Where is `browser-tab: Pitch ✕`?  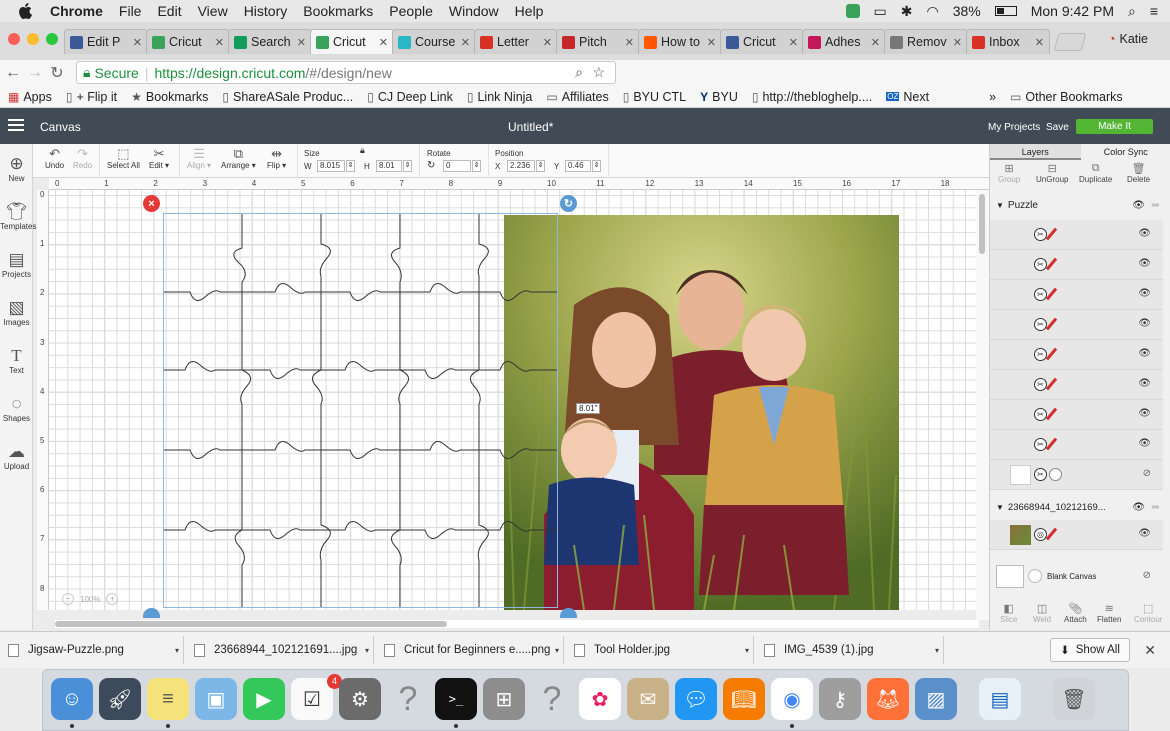 browser-tab: Pitch ✕ is located at coordinates (598, 41).